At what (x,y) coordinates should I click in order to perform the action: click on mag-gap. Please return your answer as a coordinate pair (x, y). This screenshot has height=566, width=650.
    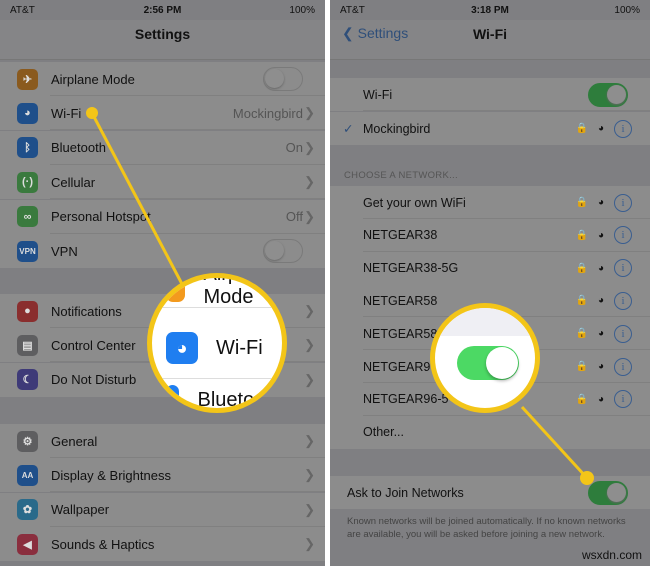
    Looking at the image, I should click on (485, 322).